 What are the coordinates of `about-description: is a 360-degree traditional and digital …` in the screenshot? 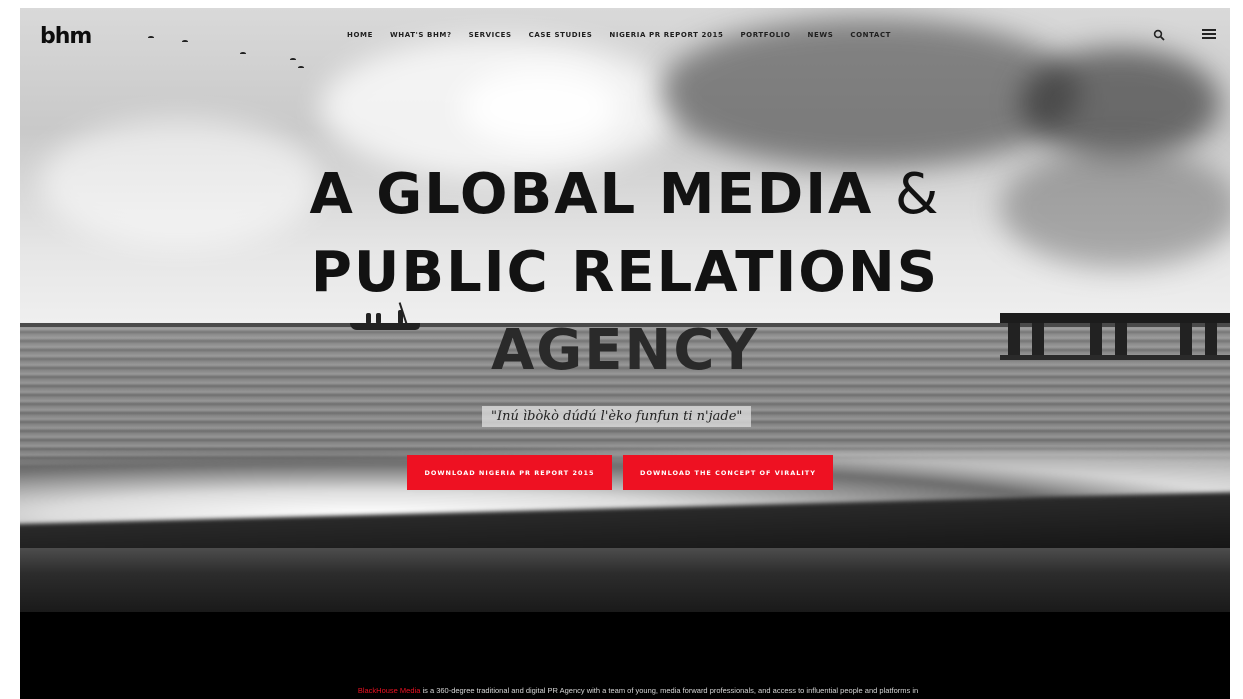 It's located at (669, 690).